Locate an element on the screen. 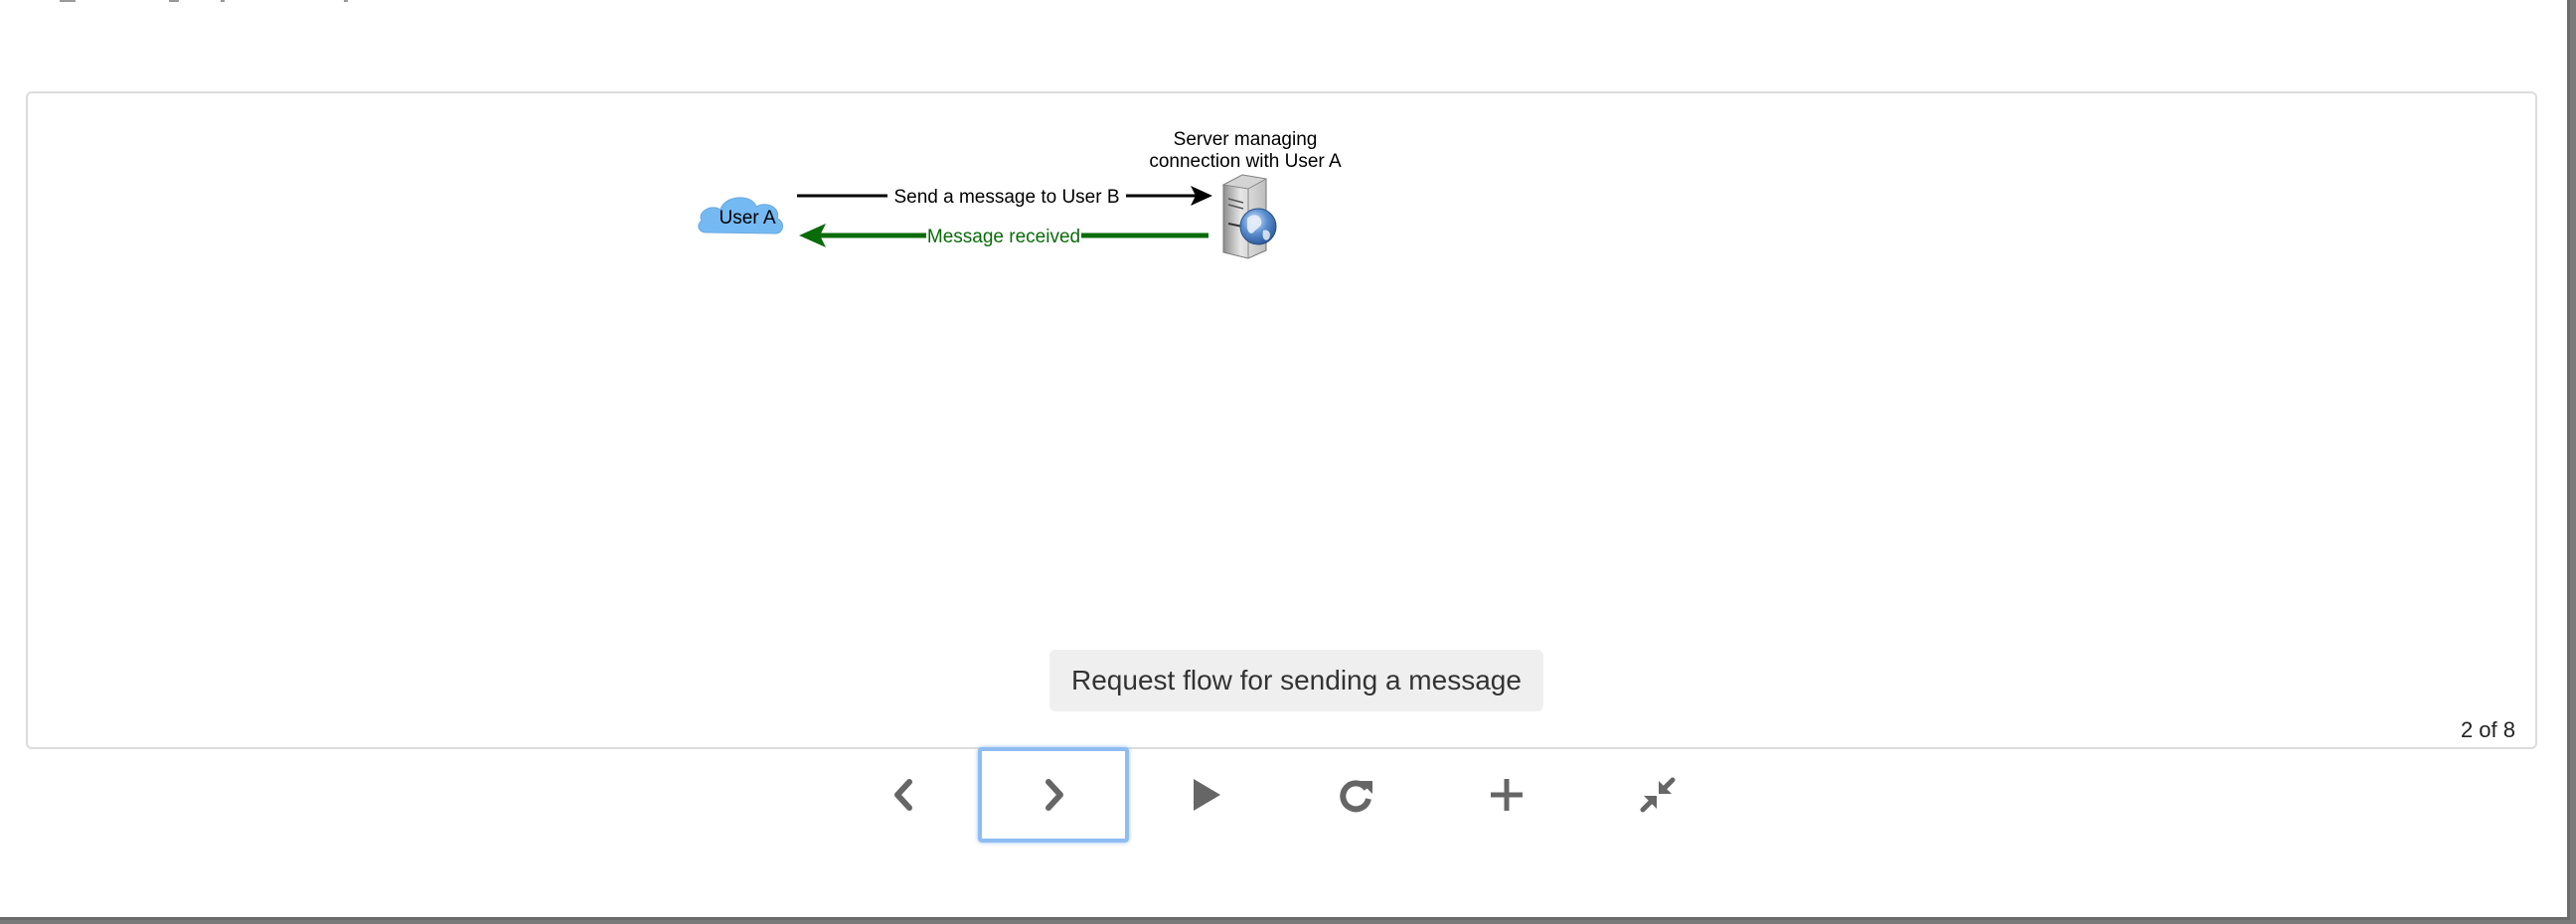 The height and width of the screenshot is (924, 2576). previous-button is located at coordinates (904, 795).